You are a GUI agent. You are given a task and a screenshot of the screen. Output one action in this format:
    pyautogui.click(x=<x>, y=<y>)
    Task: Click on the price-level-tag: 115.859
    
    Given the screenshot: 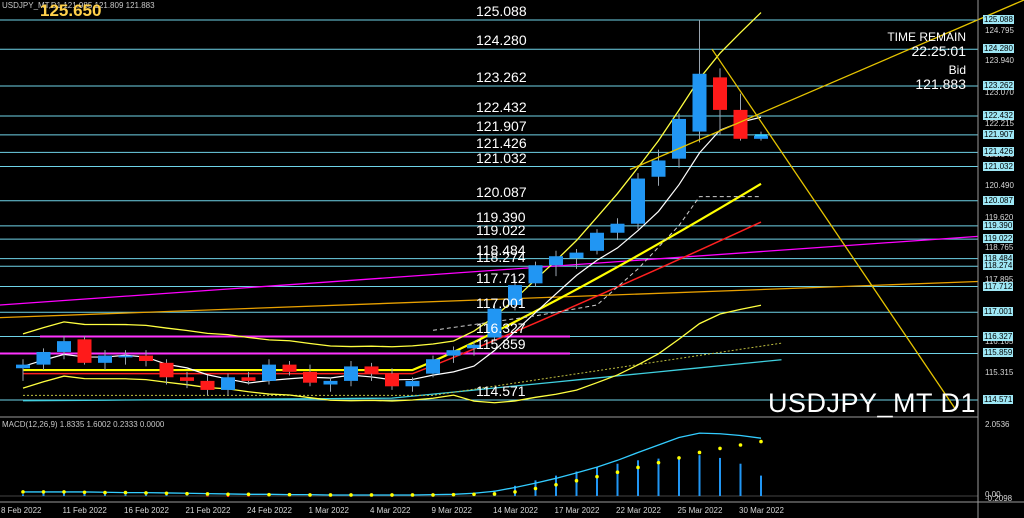 What is the action you would take?
    pyautogui.click(x=998, y=353)
    